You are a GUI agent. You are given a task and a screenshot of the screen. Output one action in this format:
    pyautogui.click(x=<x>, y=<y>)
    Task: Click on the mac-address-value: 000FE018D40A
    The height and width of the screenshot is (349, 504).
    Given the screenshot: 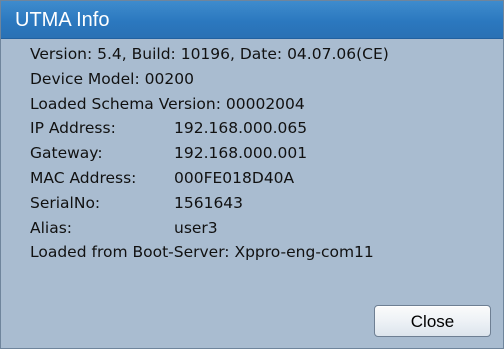 What is the action you would take?
    pyautogui.click(x=234, y=177)
    